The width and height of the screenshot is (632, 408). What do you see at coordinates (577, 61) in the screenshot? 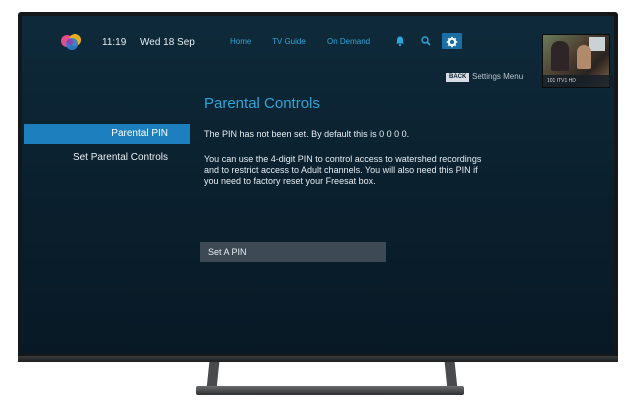
I see `live-tv-preview: 101 ITV1 HD` at bounding box center [577, 61].